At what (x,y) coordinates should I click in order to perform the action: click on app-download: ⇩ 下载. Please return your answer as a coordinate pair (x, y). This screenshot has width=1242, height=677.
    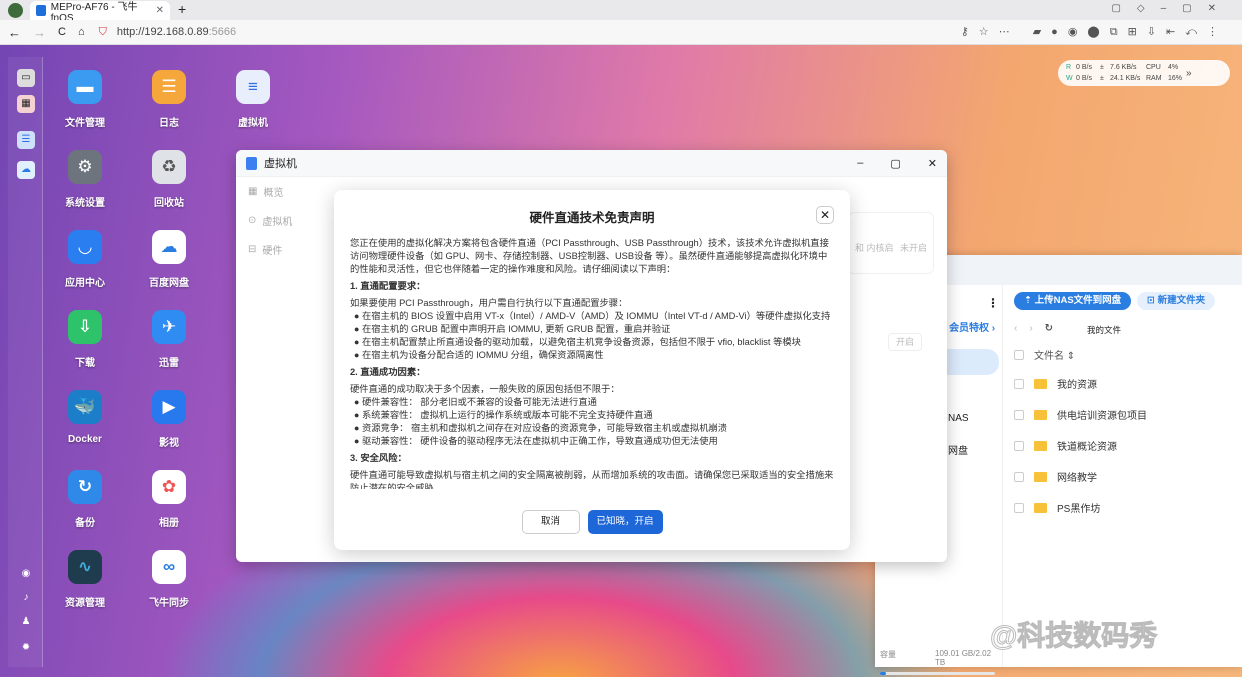
    Looking at the image, I should click on (85, 339).